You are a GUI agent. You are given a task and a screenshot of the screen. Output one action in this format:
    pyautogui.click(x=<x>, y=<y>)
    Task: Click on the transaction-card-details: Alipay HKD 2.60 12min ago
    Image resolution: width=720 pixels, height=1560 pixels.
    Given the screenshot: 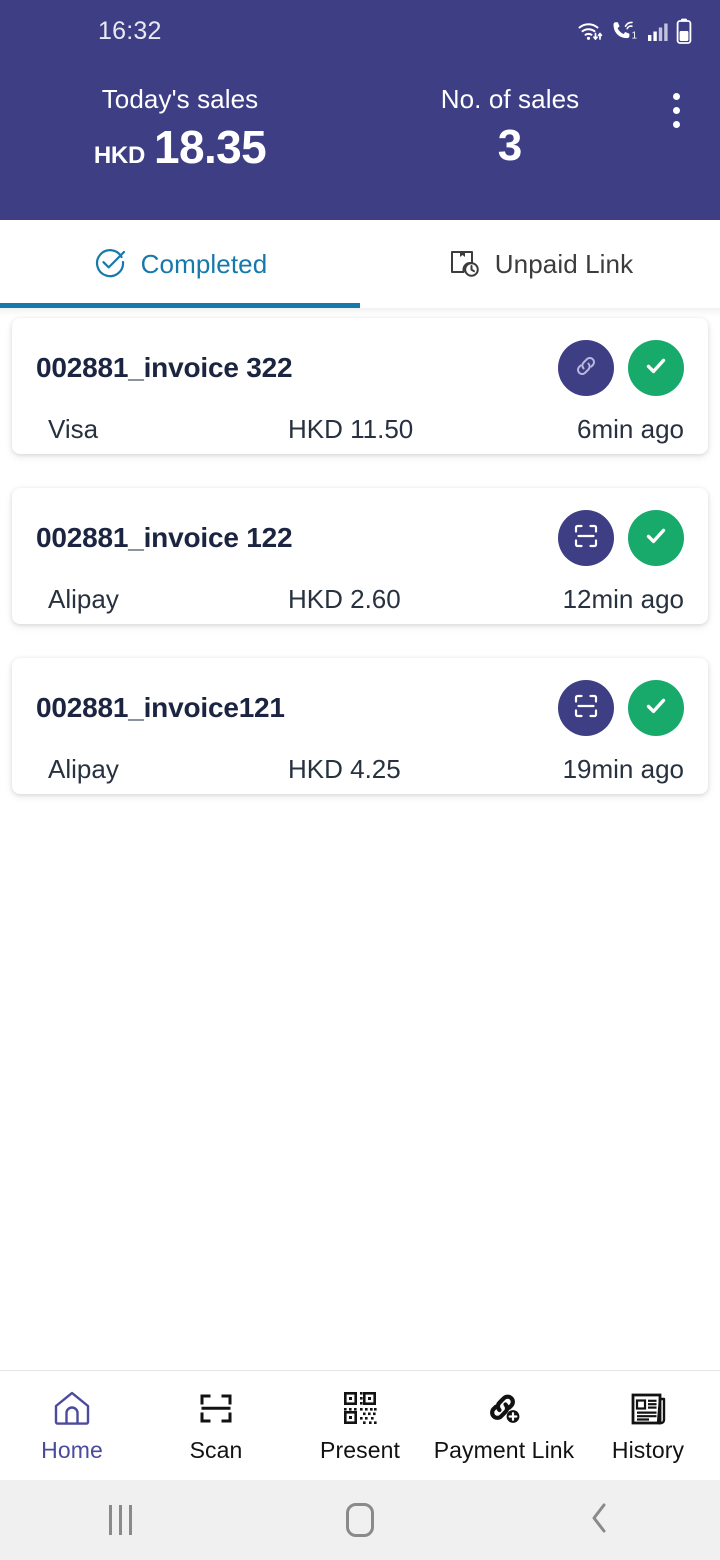 What is the action you would take?
    pyautogui.click(x=360, y=599)
    